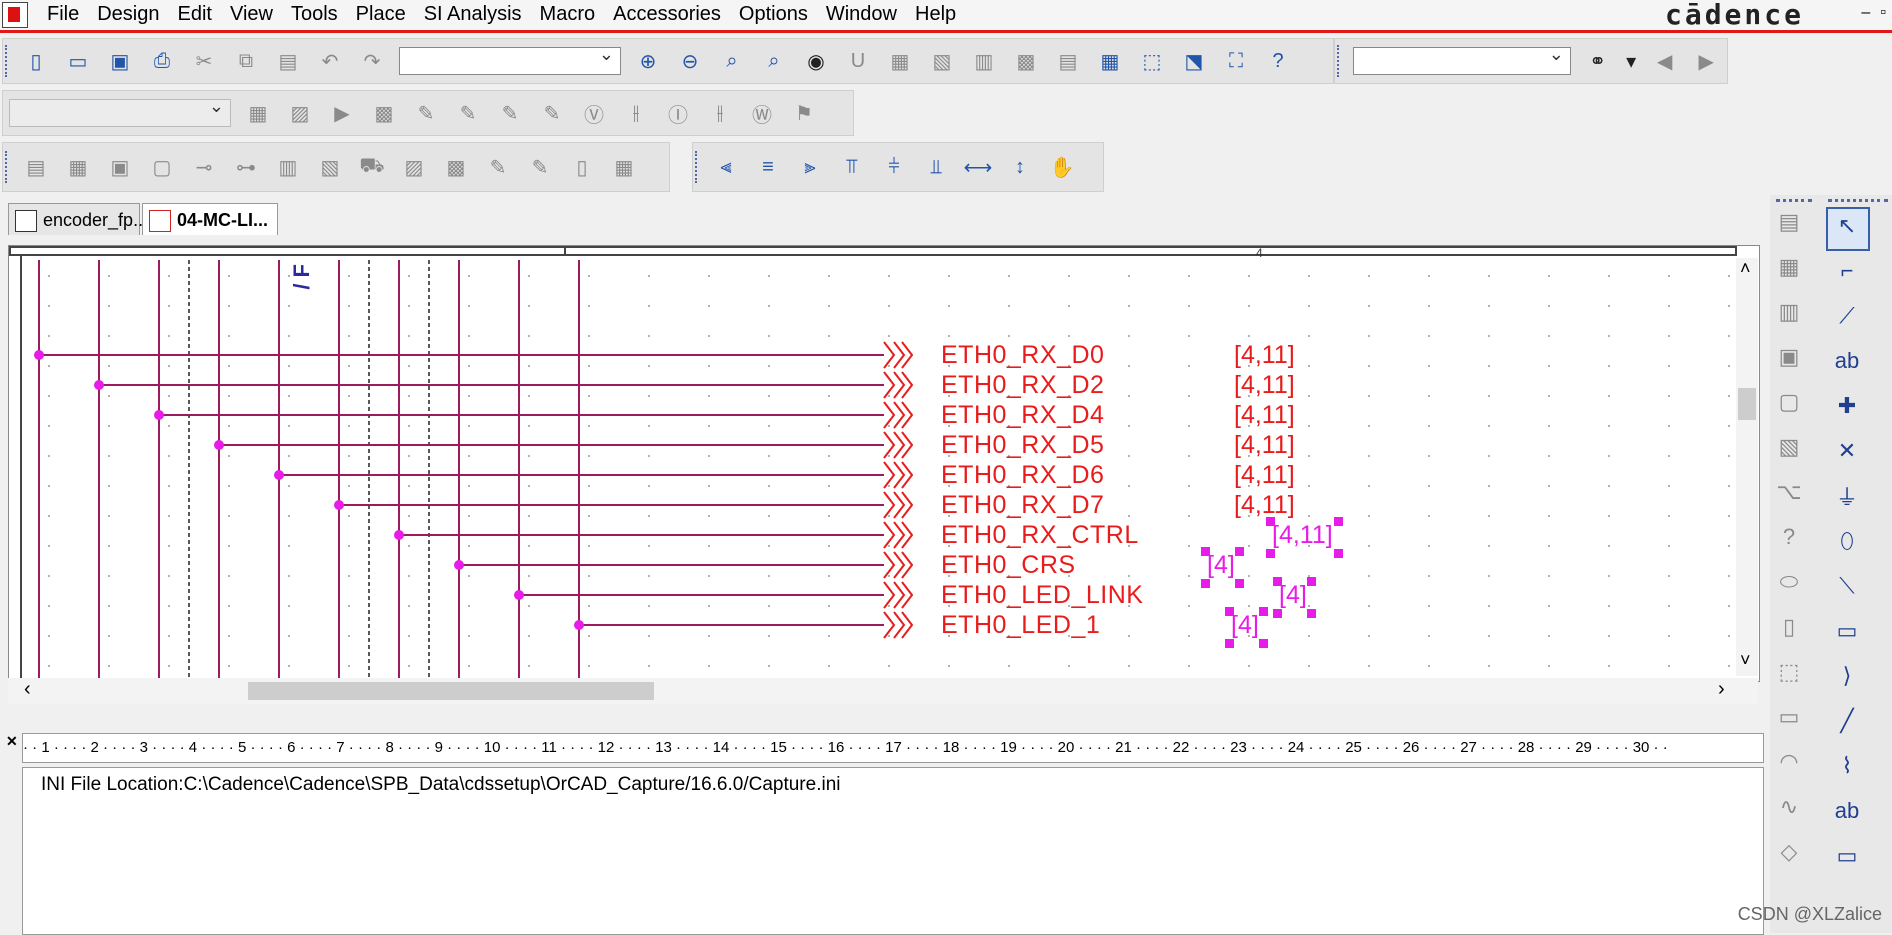  I want to click on align-bottom-icon: ⫫, so click(936, 167).